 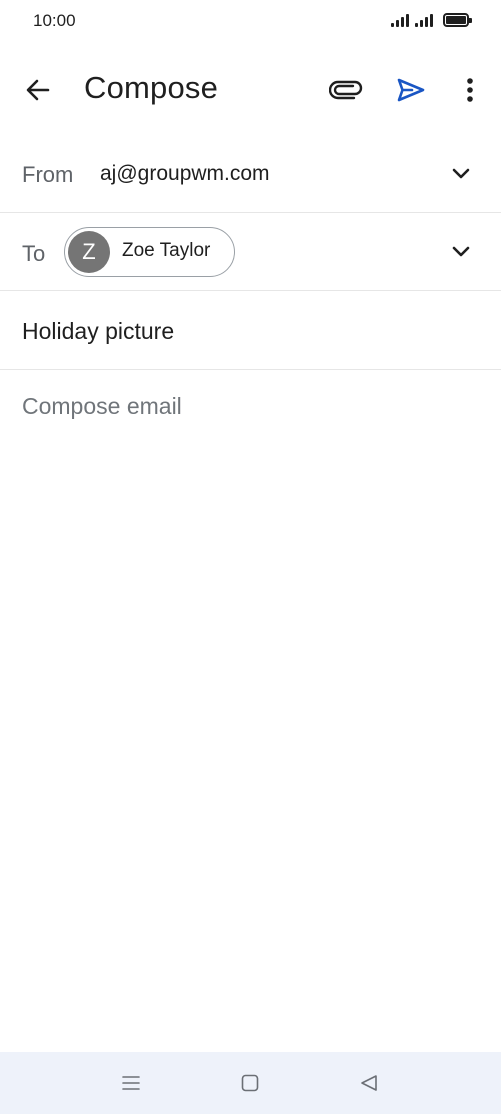 What do you see at coordinates (424, 20) in the screenshot?
I see `signal-2-icon` at bounding box center [424, 20].